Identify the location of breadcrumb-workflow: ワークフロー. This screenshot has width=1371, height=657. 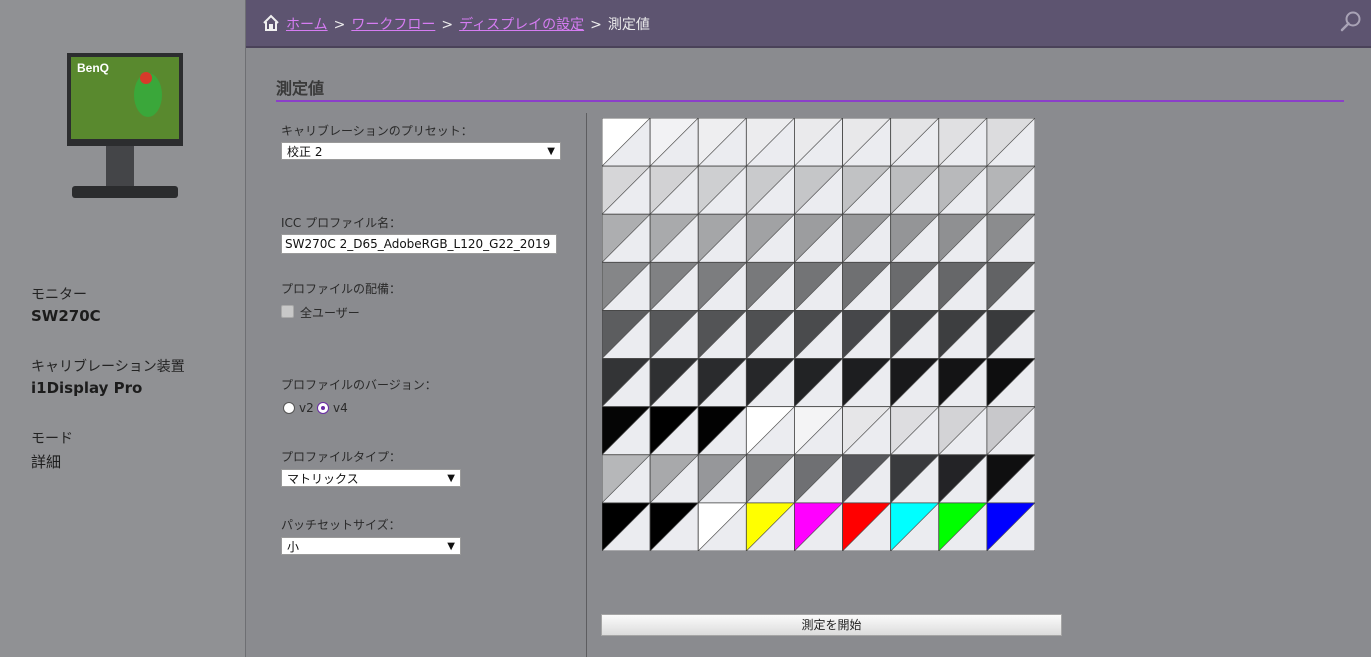
(393, 25).